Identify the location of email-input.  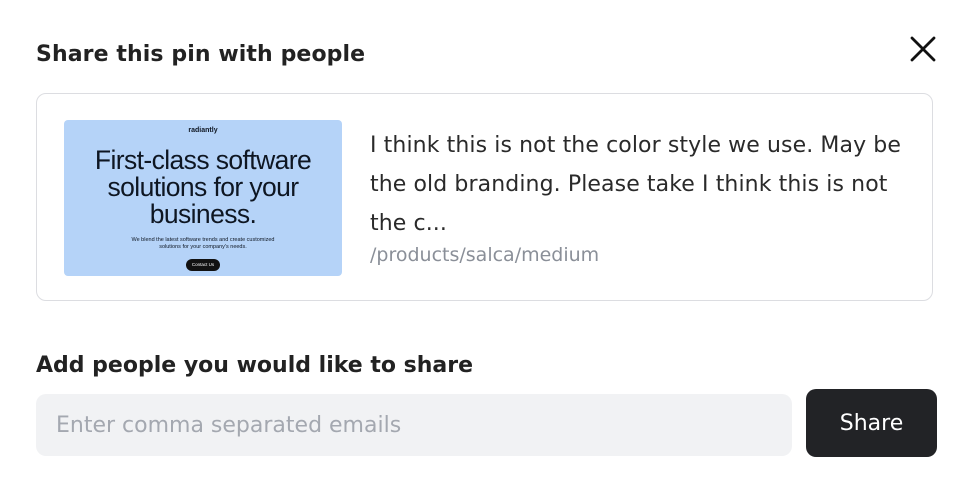
(414, 425).